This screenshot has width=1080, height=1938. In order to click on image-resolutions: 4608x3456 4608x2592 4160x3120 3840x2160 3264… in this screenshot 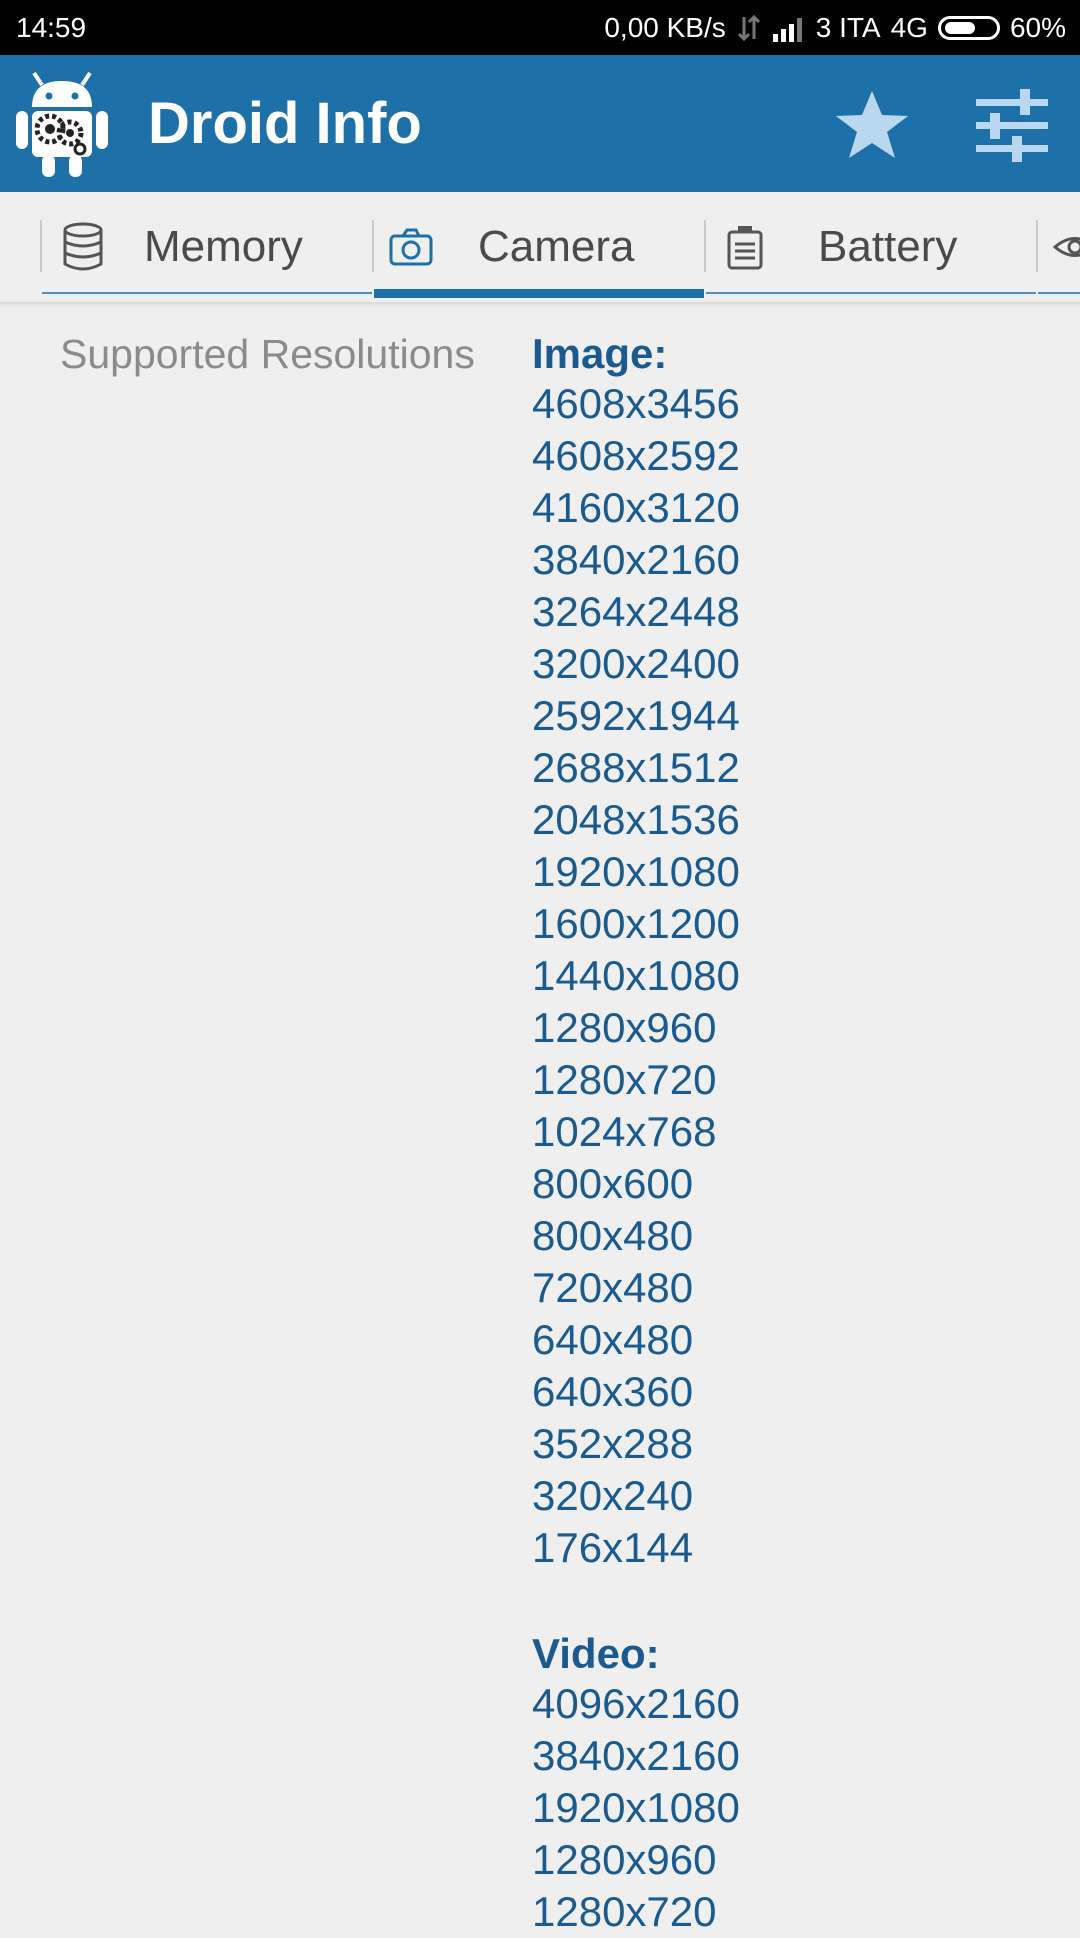, I will do `click(636, 976)`.